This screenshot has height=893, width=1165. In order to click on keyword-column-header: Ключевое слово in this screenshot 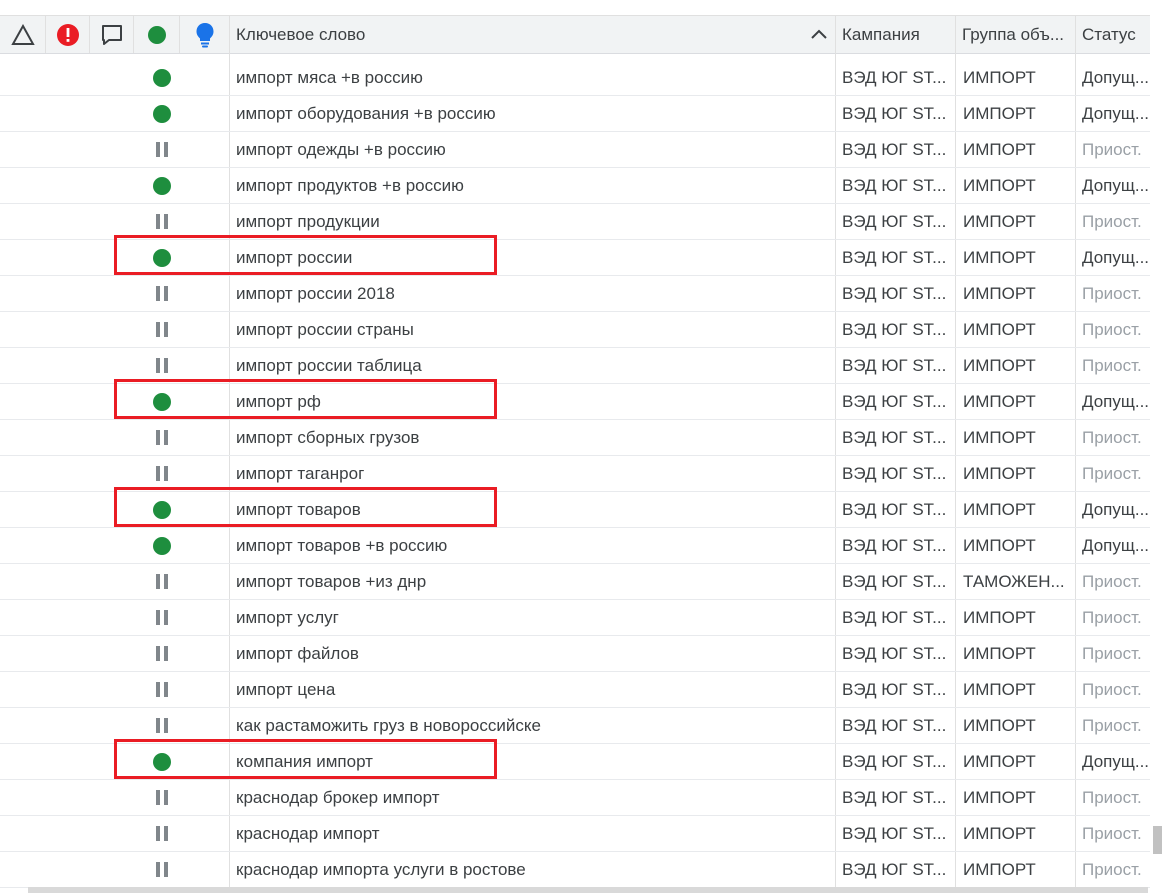, I will do `click(533, 34)`.